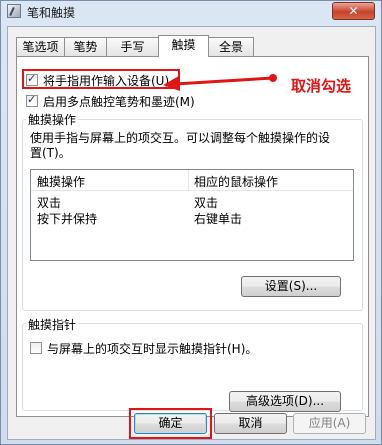 The height and width of the screenshot is (445, 382). Describe the element at coordinates (206, 203) in the screenshot. I see `mouse-action-cell: 双击` at that location.